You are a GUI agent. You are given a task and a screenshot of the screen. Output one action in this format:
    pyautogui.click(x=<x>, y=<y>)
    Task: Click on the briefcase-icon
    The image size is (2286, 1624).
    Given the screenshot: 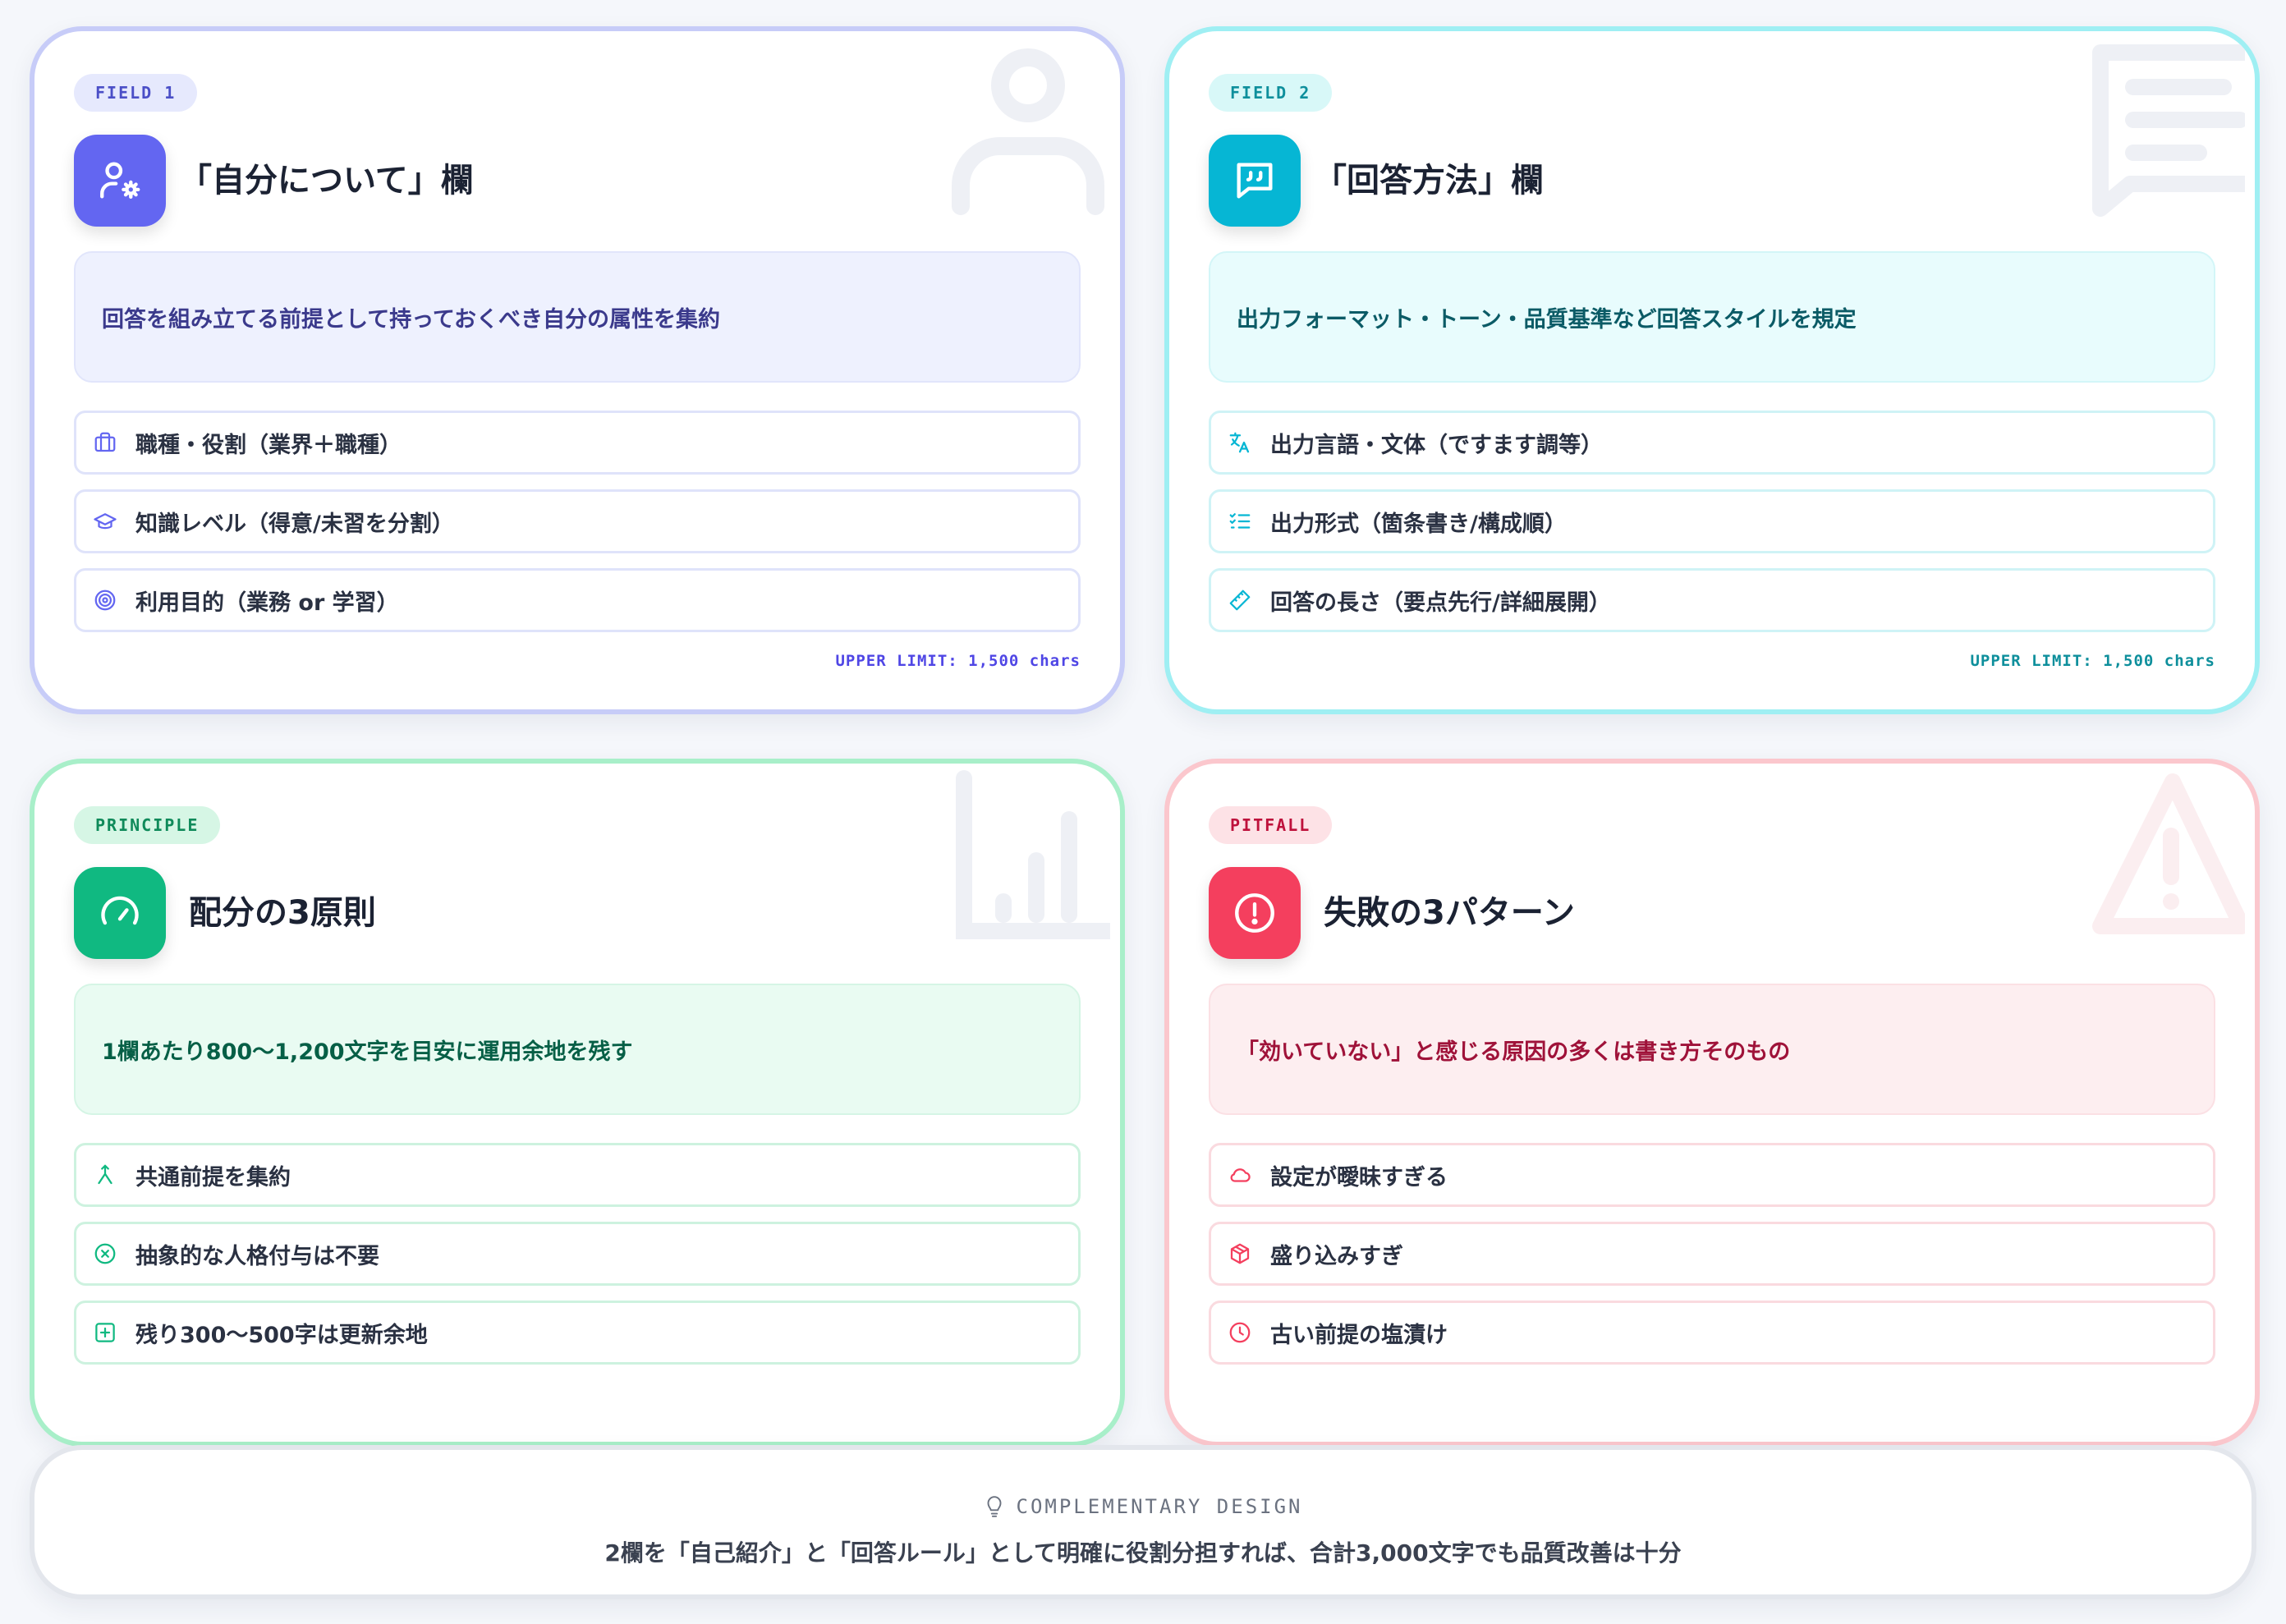 What is the action you would take?
    pyautogui.click(x=105, y=442)
    